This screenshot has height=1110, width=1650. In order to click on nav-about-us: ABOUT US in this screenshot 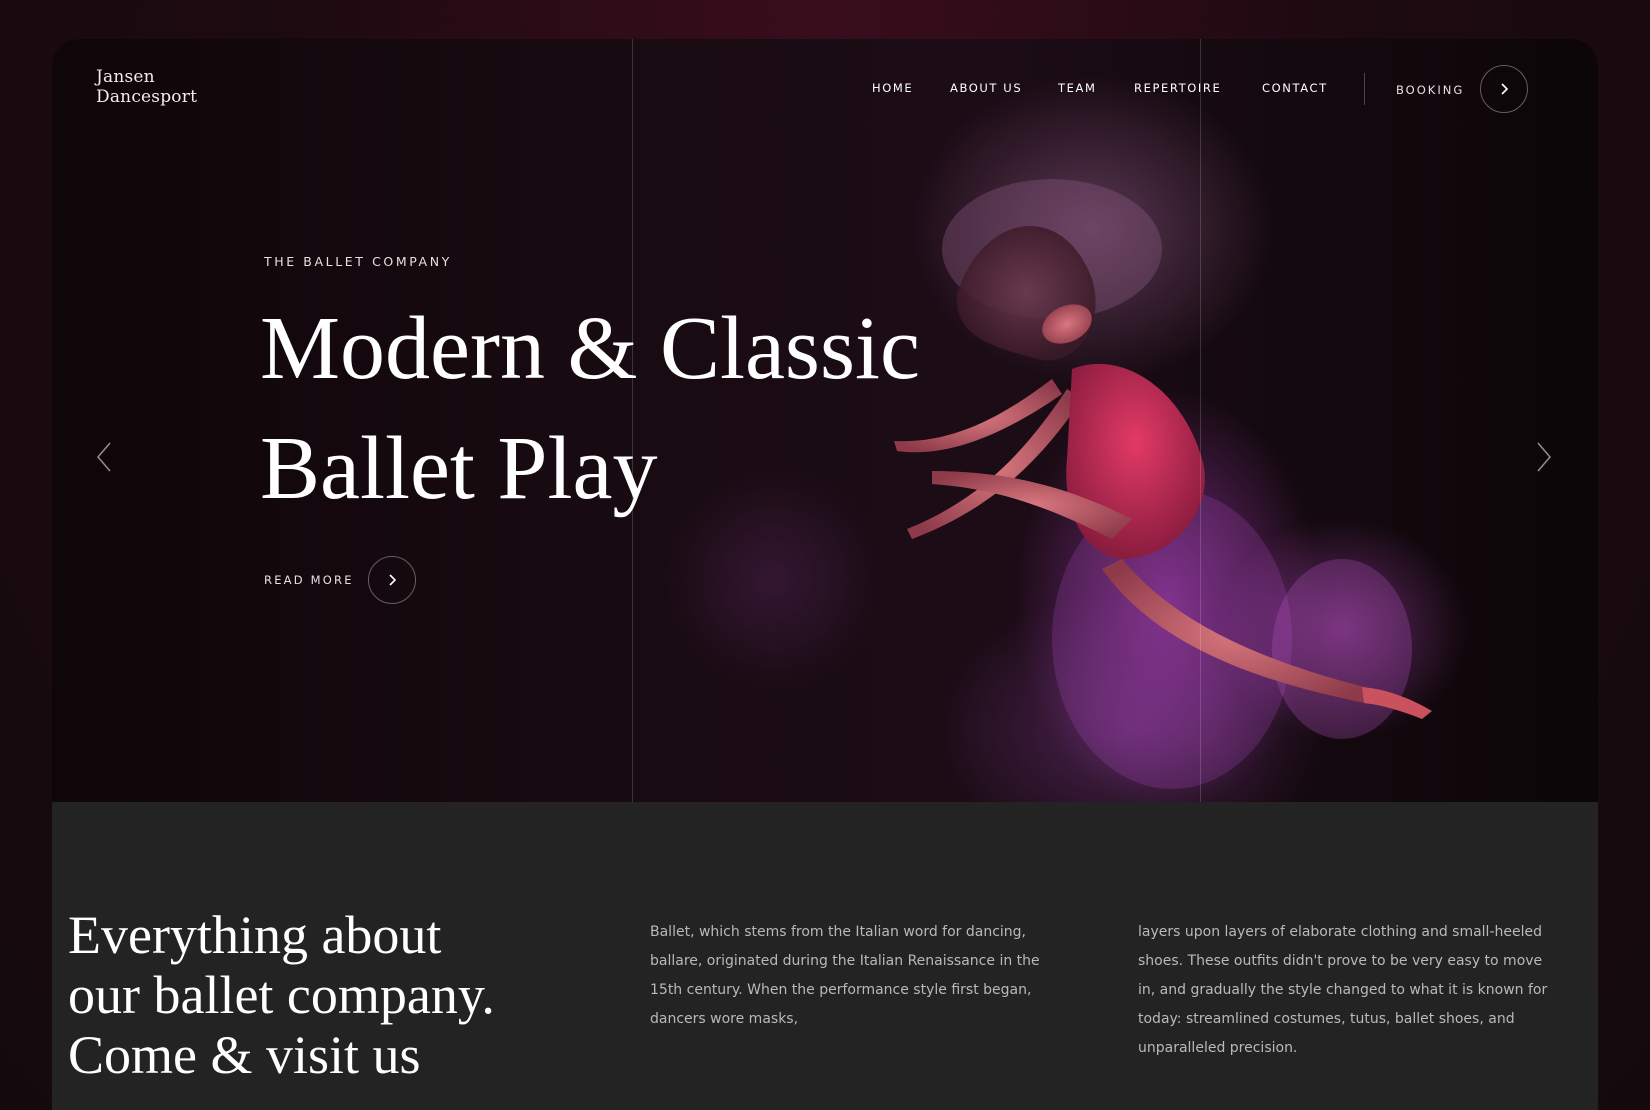, I will do `click(986, 88)`.